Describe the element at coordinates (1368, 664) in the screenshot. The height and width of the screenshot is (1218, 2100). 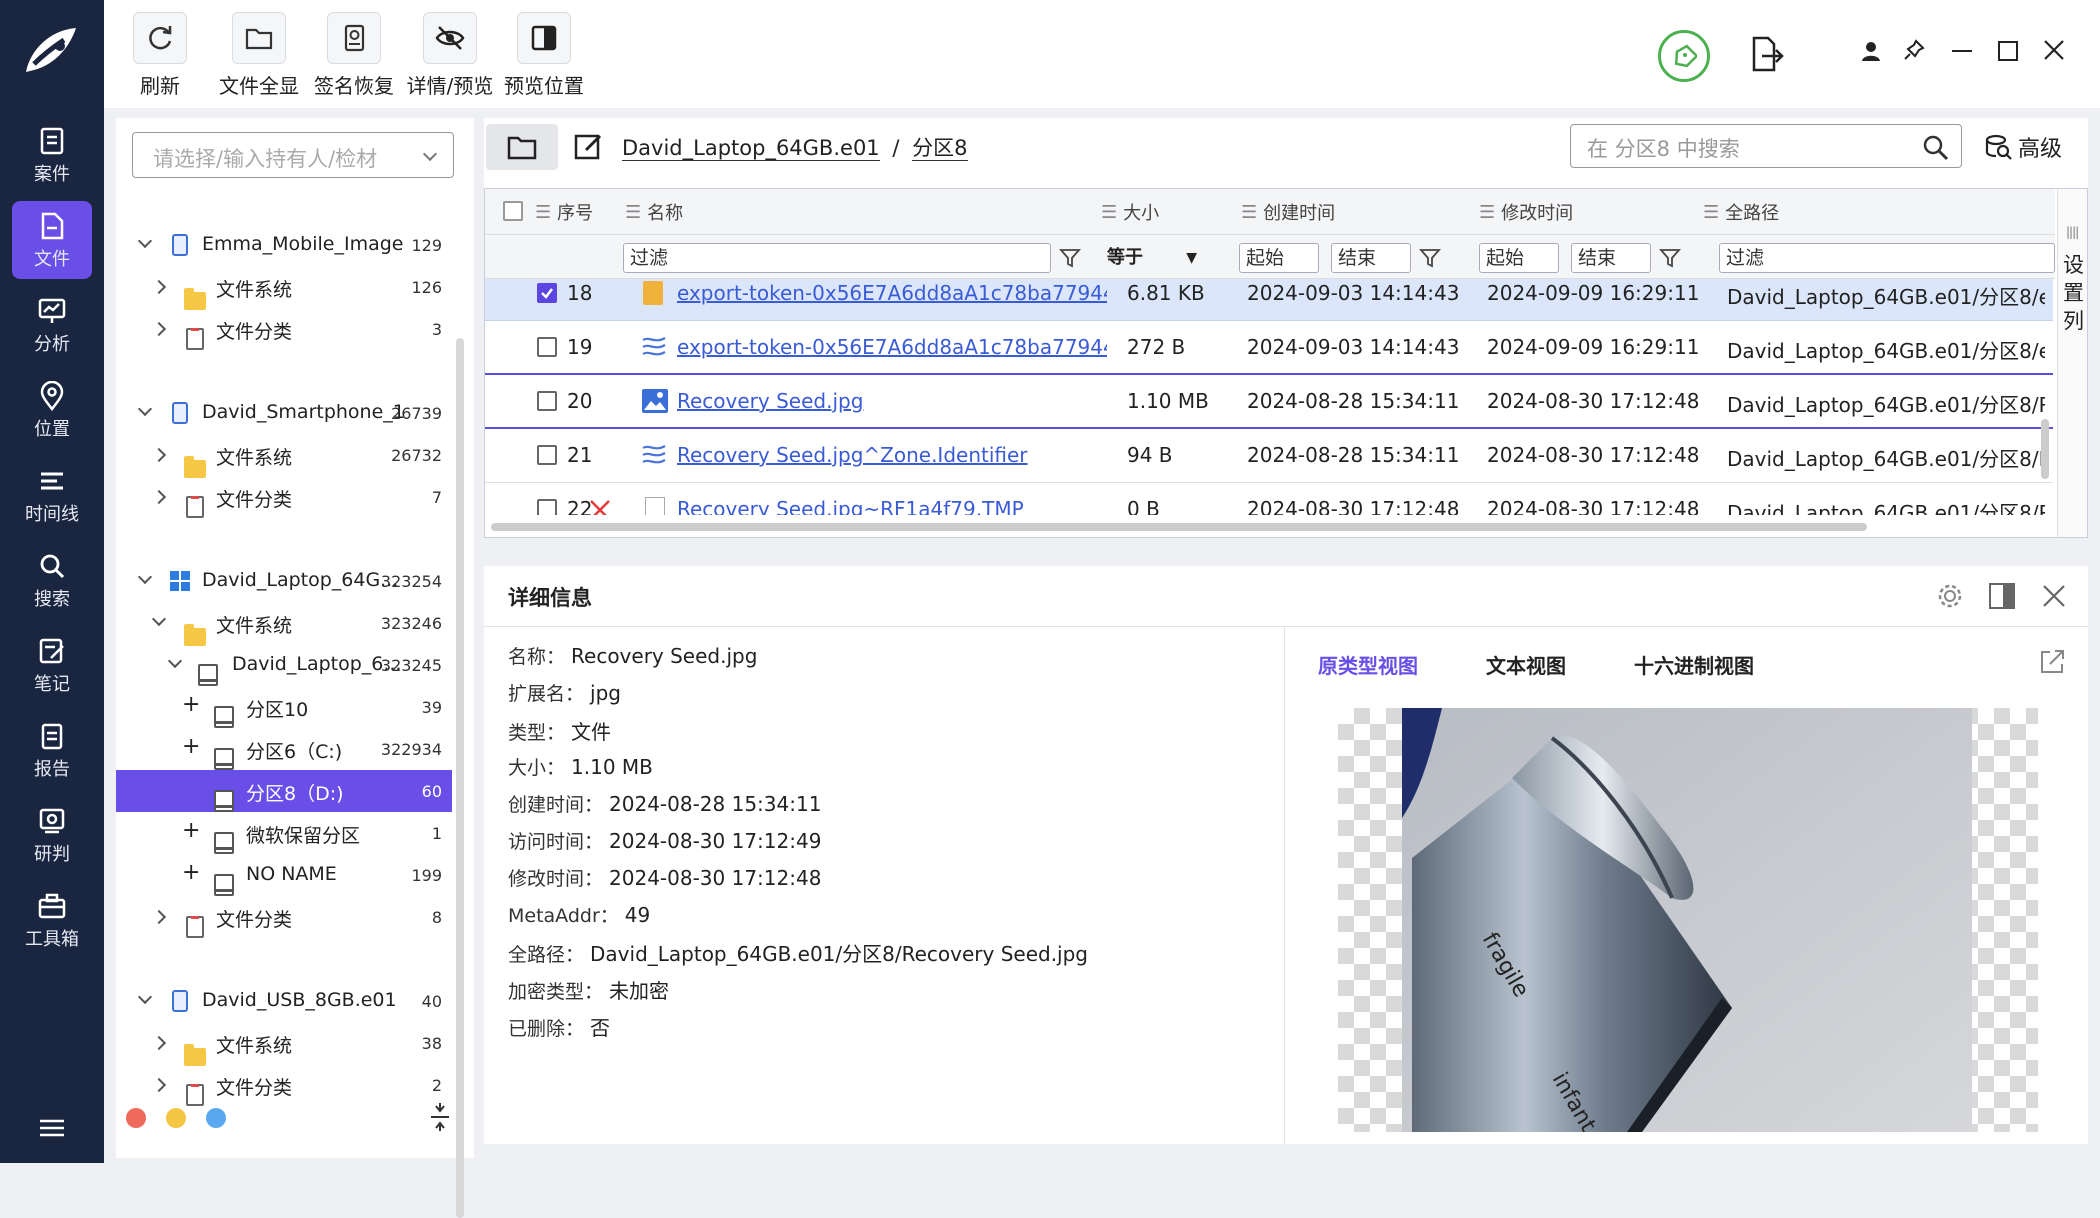
I see `tab-native-view: 原类型视图` at that location.